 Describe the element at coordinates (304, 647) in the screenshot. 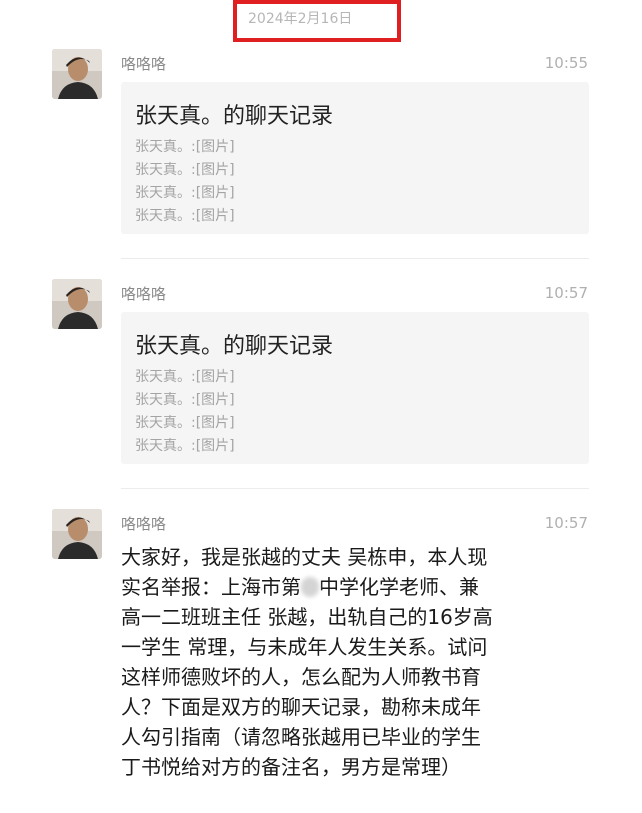

I see `text-line: 一学生 常理，与未成年人发生关系。试问` at that location.